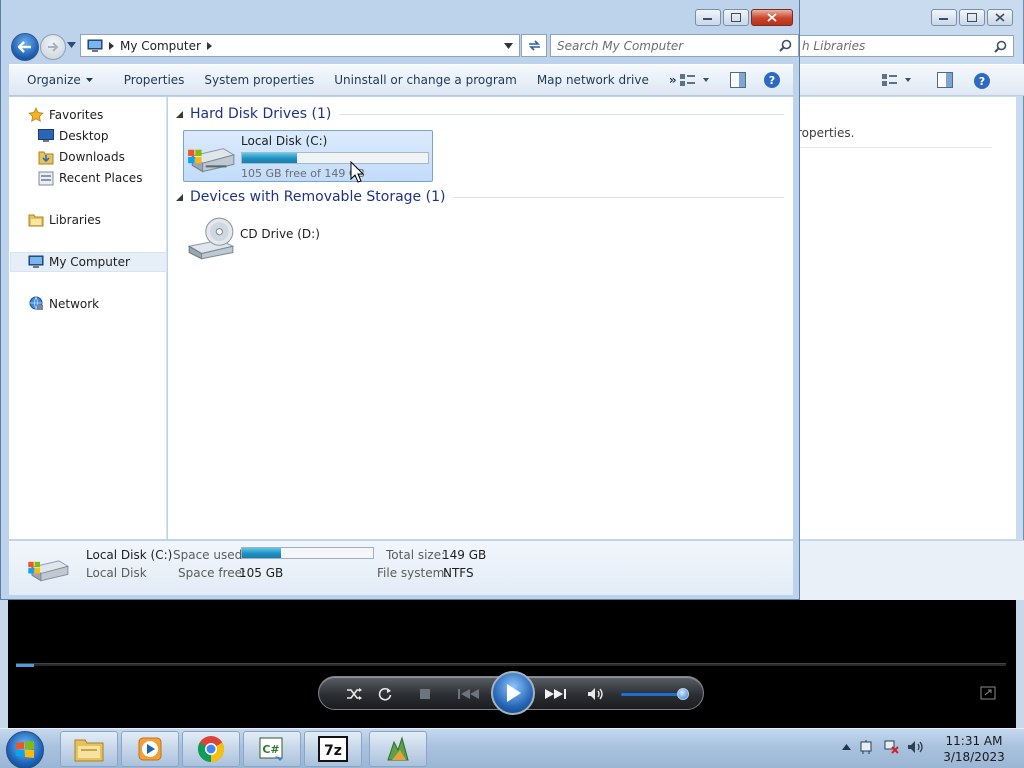 This screenshot has height=768, width=1024. I want to click on sidebar-item-network: Network, so click(93, 304).